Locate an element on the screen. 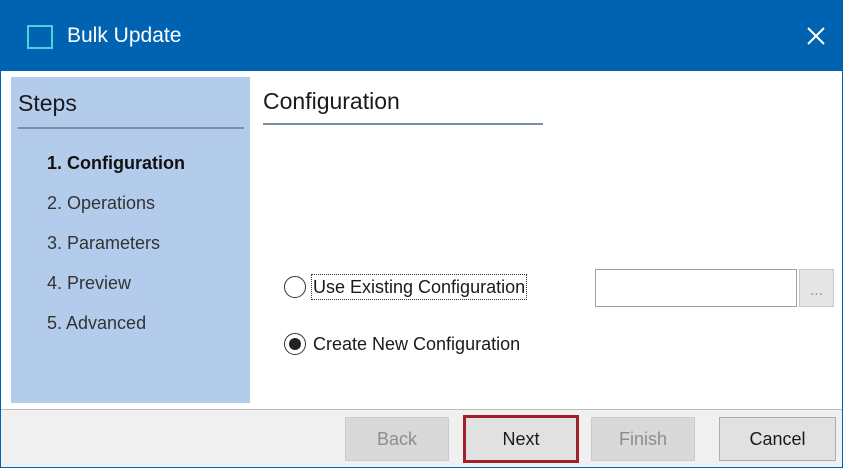  window-title: Bulk Update is located at coordinates (124, 35).